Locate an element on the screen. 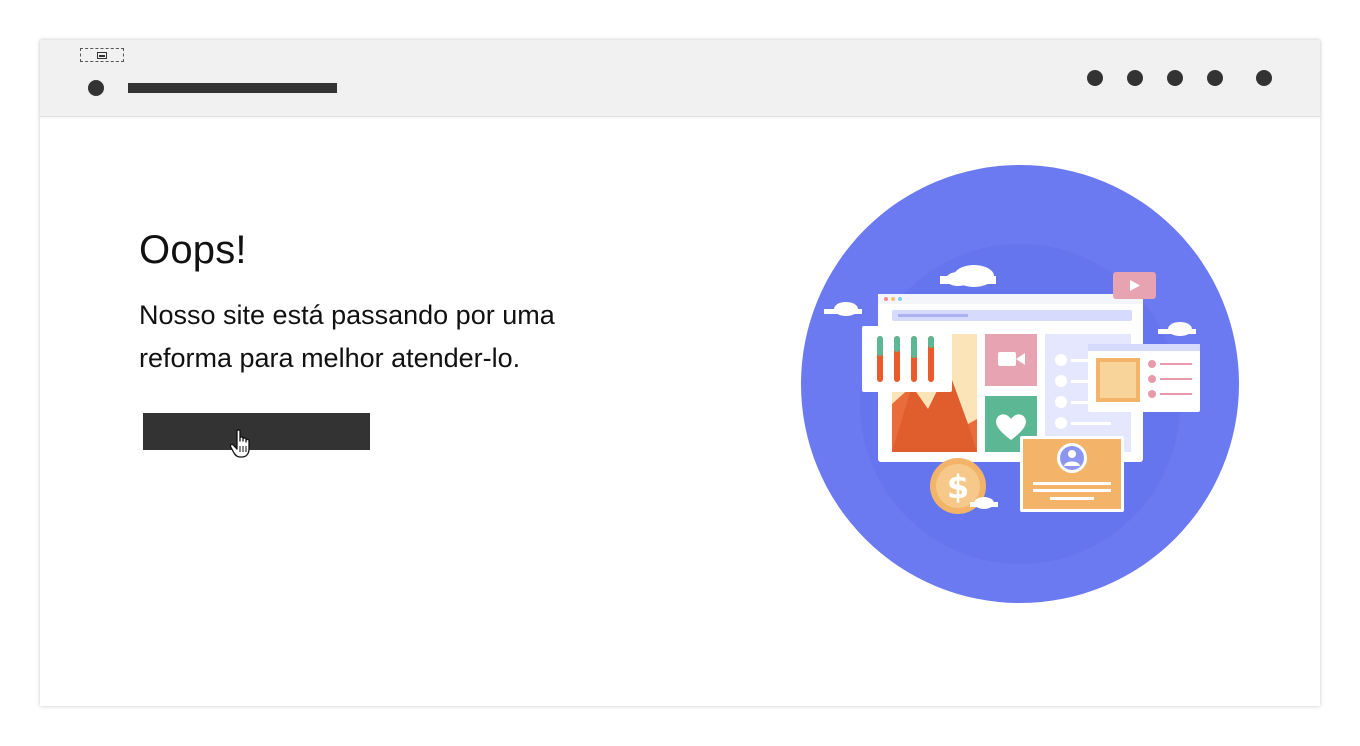 The height and width of the screenshot is (746, 1360). page-title: Oops! is located at coordinates (193, 250).